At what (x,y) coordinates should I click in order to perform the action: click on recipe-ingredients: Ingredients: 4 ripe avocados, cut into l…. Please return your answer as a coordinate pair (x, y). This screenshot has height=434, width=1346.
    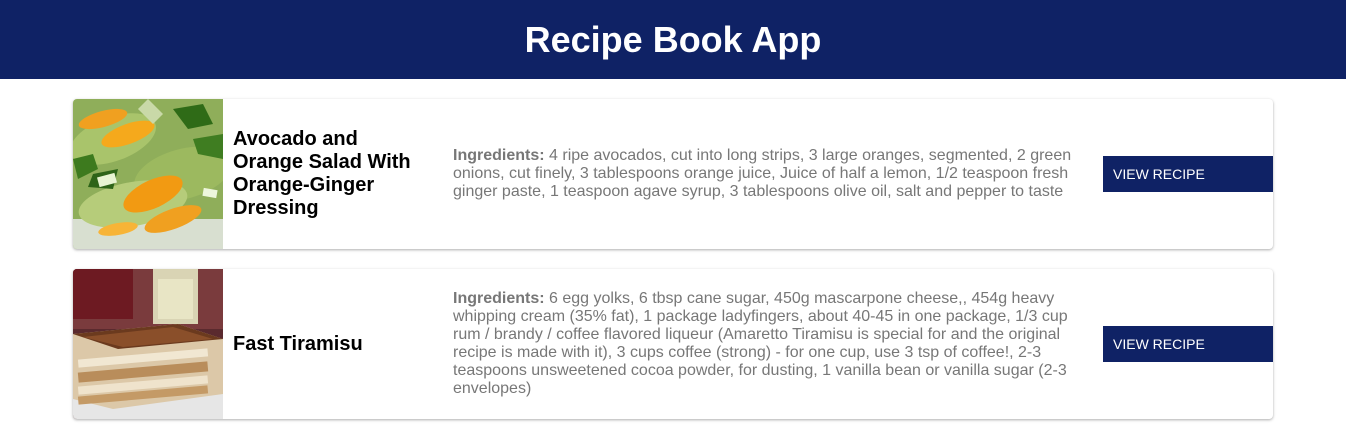
    Looking at the image, I should click on (773, 174).